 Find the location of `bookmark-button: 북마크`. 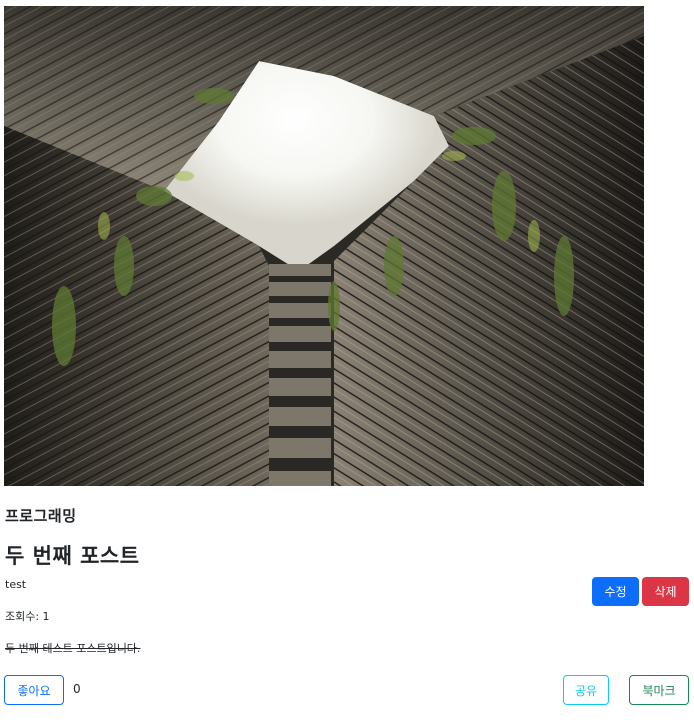

bookmark-button: 북마크 is located at coordinates (659, 690).